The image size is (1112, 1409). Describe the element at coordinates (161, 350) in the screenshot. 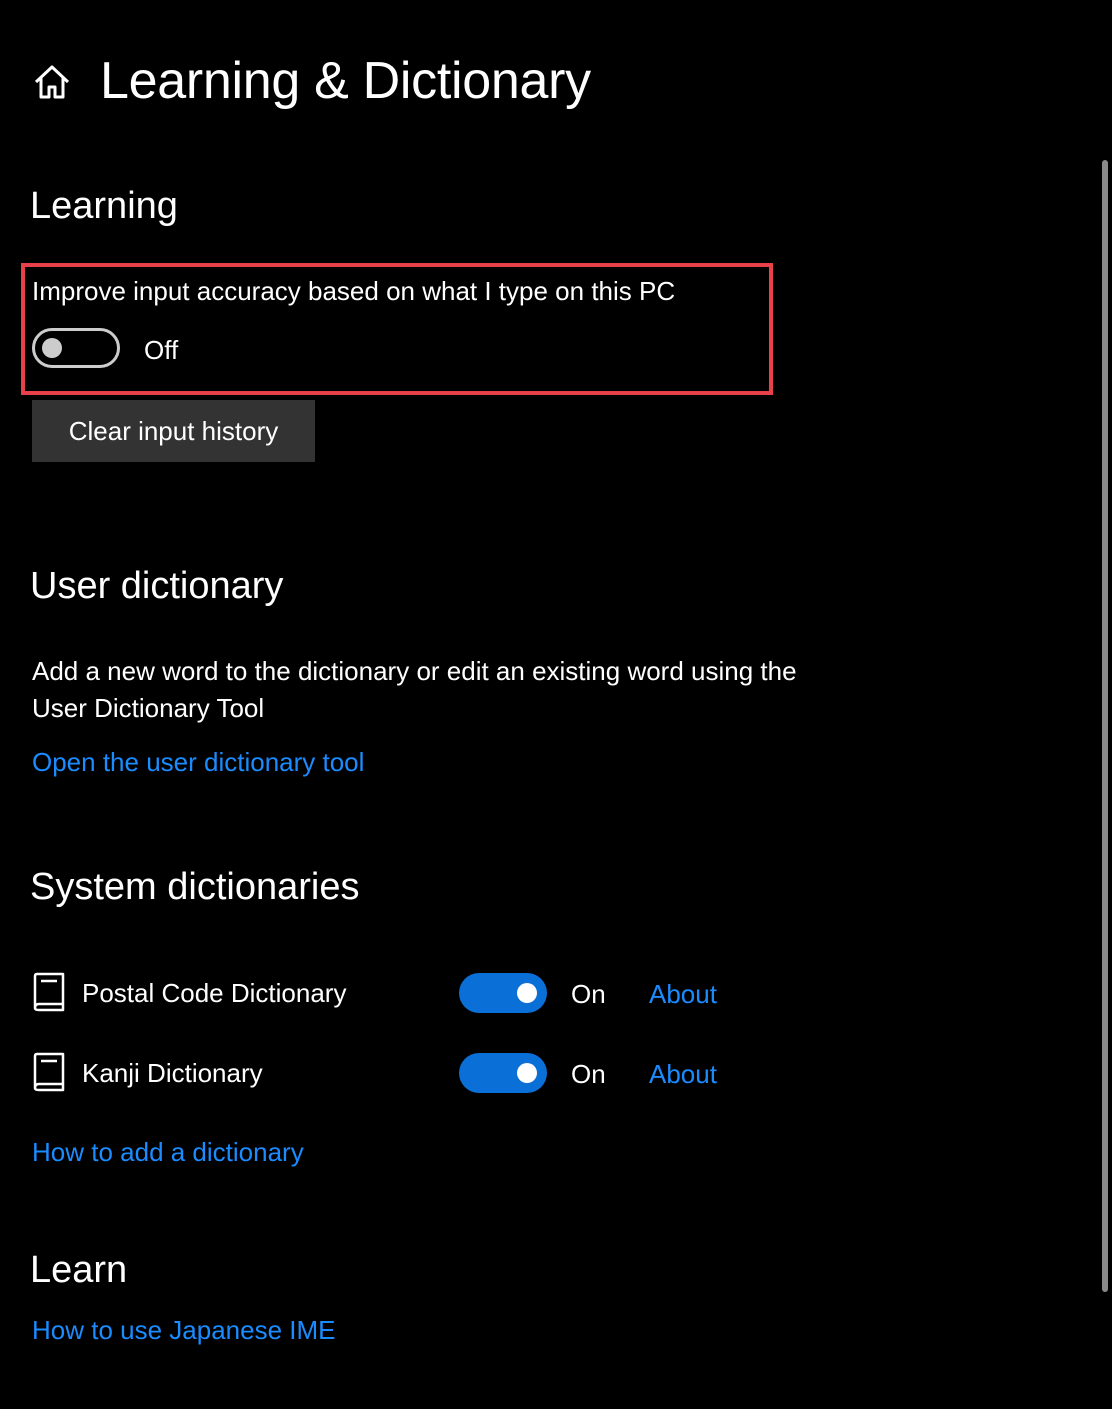

I see `improve-accuracy-state: Off` at that location.